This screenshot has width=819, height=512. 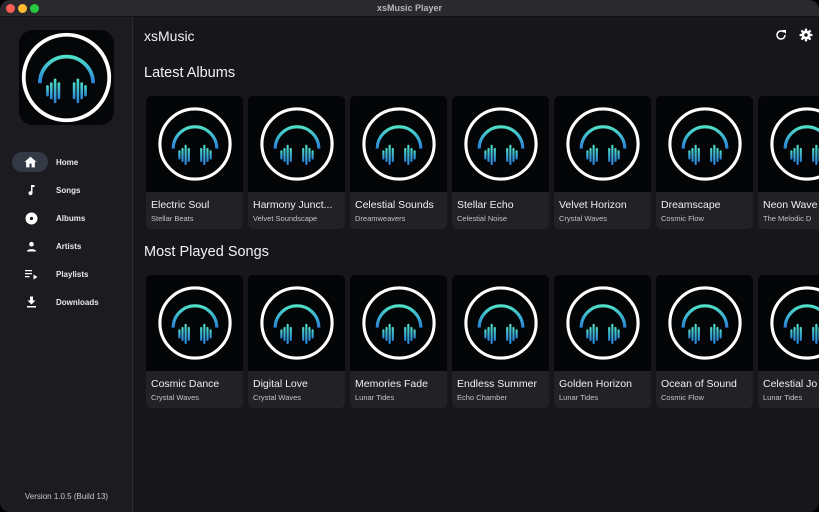 I want to click on album-card: Electric Soul Stellar Beats, so click(x=194, y=162).